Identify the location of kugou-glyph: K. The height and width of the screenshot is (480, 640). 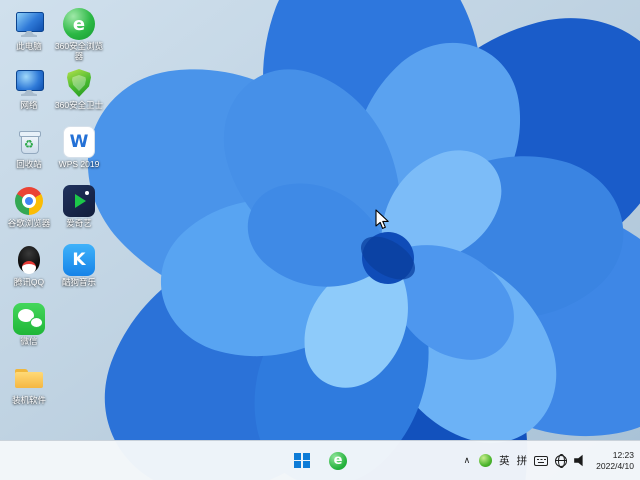
(79, 260).